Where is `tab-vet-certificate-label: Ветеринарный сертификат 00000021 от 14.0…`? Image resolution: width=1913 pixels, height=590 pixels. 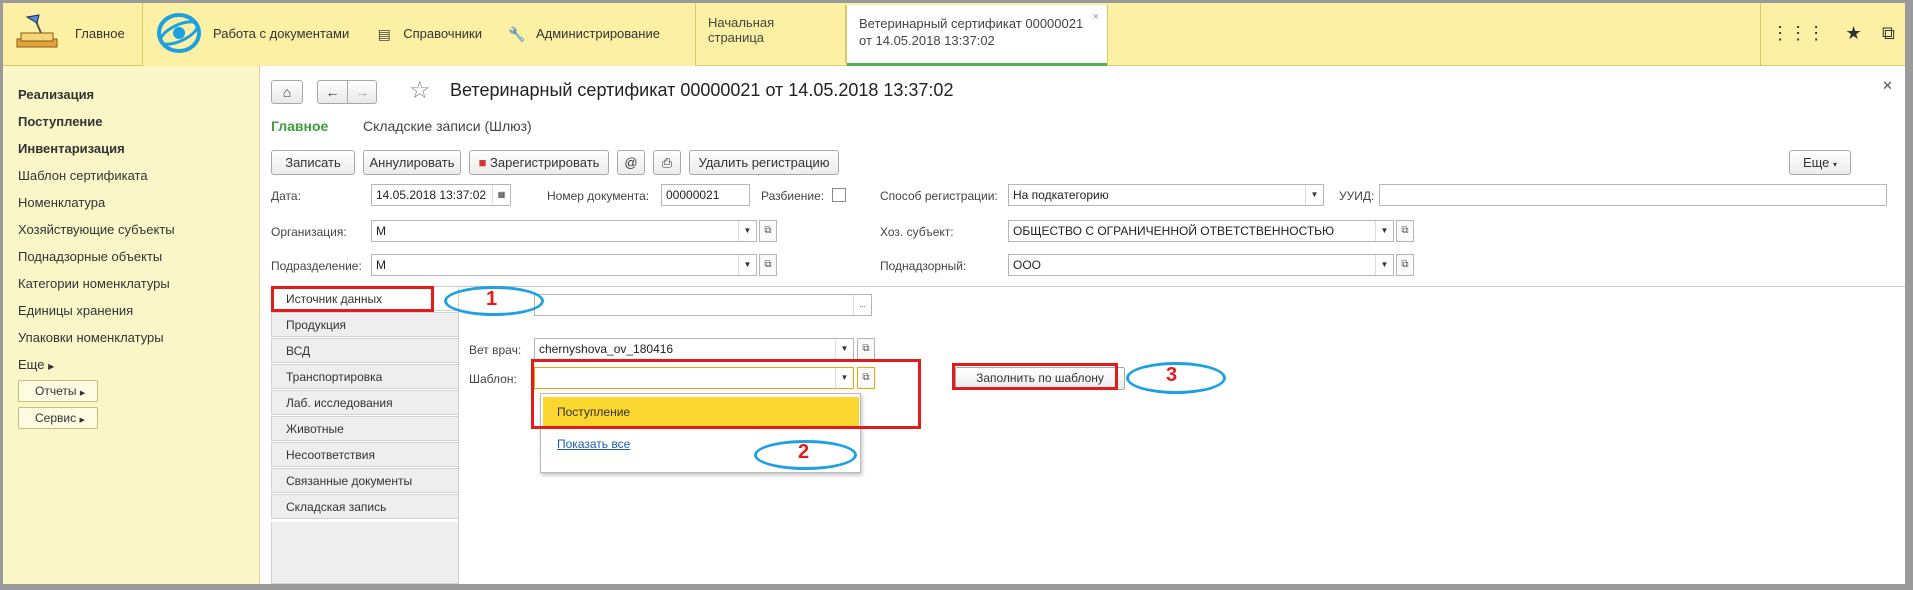
tab-vet-certificate-label: Ветеринарный сертификат 00000021 от 14.0… is located at coordinates (971, 32).